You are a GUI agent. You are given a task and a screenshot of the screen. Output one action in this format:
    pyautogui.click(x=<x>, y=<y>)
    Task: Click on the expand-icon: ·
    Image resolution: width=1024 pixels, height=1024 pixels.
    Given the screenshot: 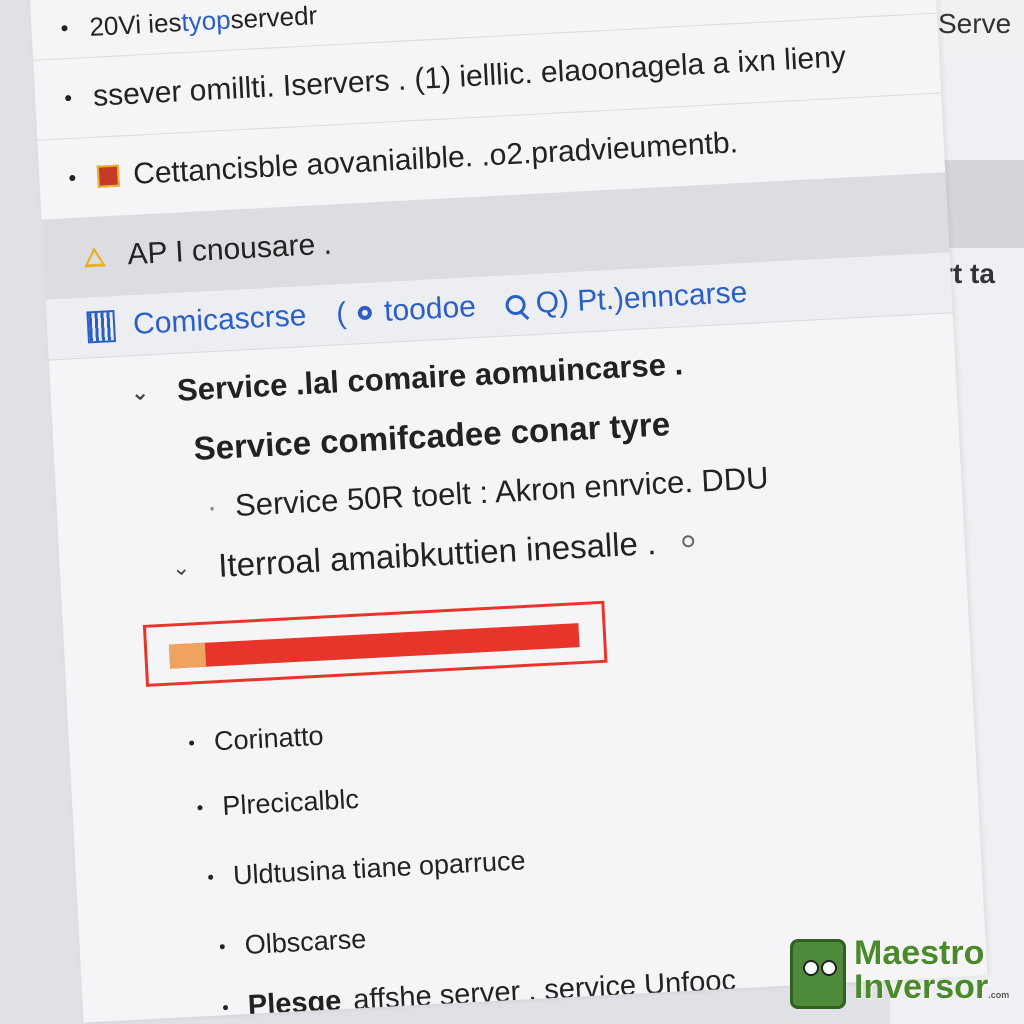 What is the action you would take?
    pyautogui.click(x=212, y=507)
    